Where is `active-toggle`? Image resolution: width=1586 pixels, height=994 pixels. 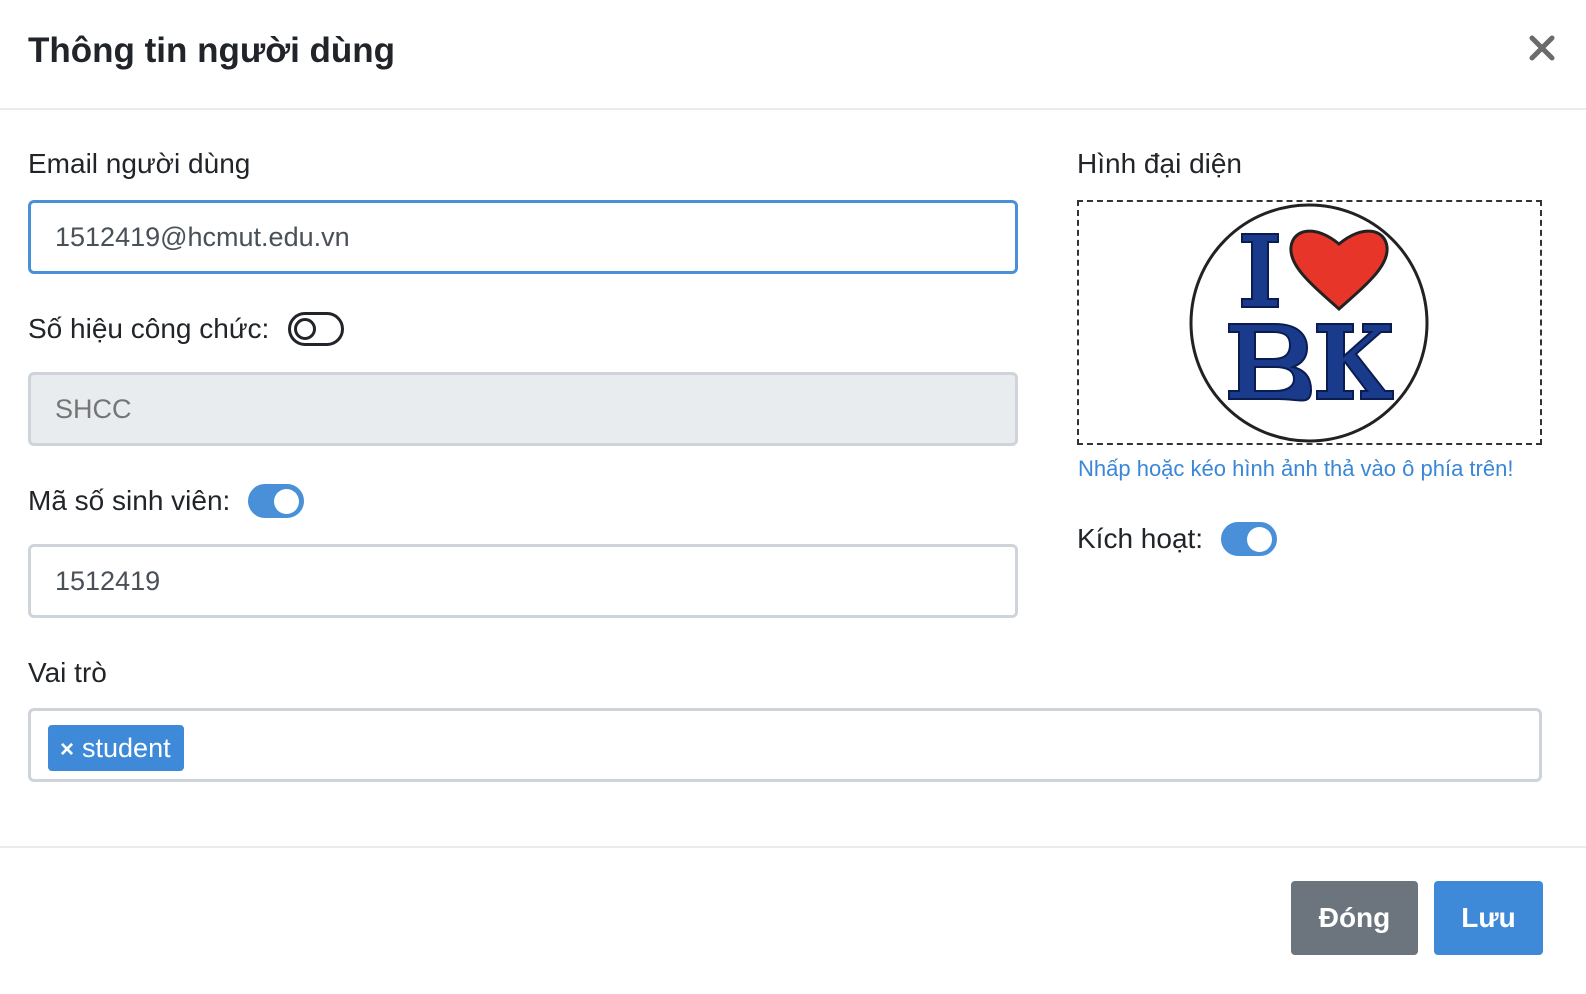
active-toggle is located at coordinates (1249, 539).